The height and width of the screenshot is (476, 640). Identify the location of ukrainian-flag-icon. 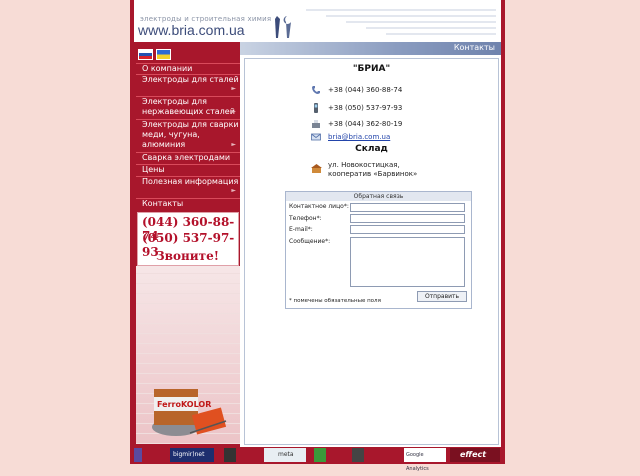
(163, 54).